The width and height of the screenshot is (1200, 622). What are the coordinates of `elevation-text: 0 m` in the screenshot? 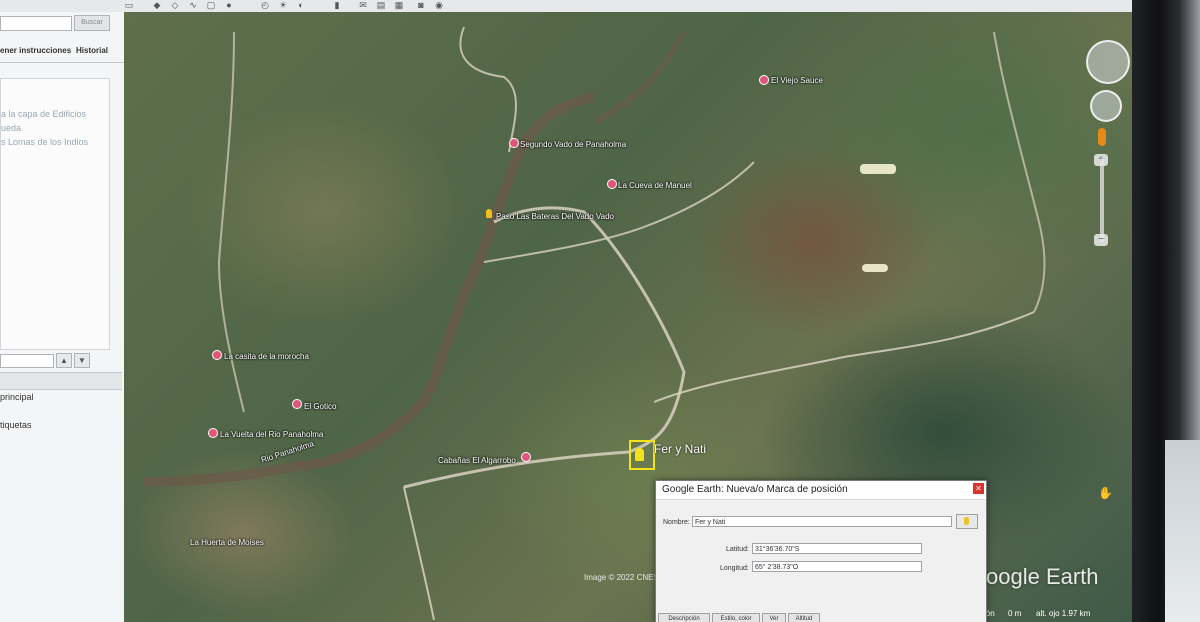 It's located at (1015, 613).